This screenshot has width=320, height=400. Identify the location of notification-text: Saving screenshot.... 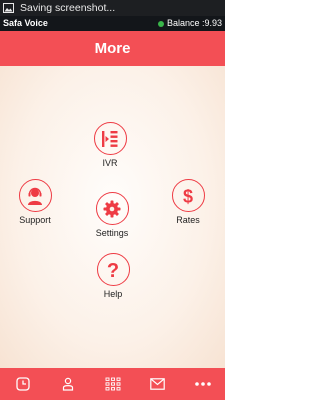
(68, 8).